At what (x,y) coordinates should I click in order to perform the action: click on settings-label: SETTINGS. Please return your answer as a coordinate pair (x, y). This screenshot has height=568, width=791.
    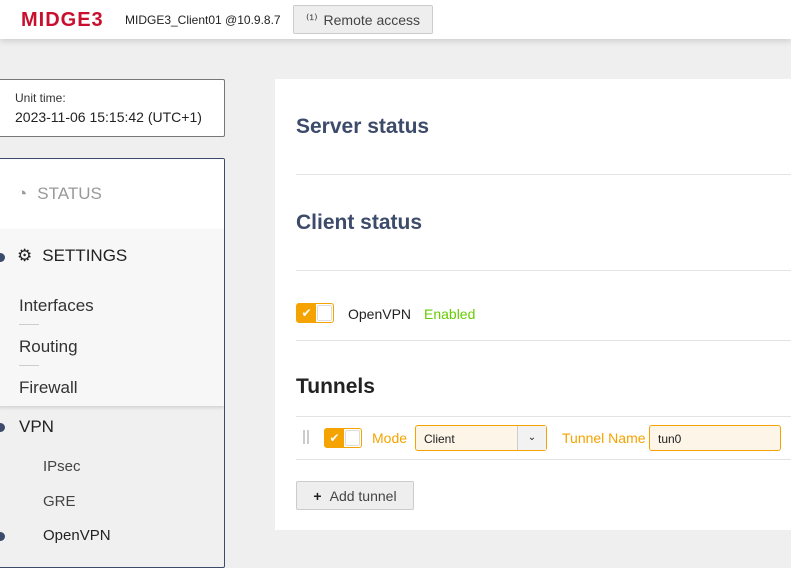
    Looking at the image, I should click on (85, 255).